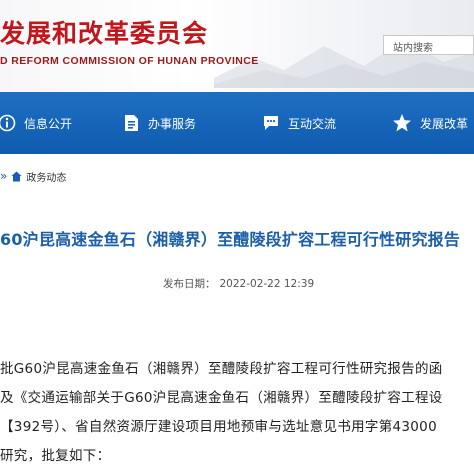  I want to click on star-icon, so click(402, 123).